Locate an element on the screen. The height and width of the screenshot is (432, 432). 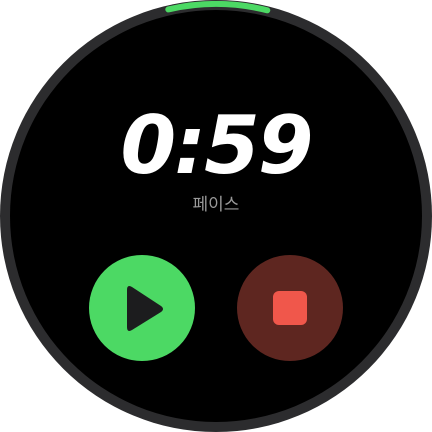
stop-icon is located at coordinates (290, 308).